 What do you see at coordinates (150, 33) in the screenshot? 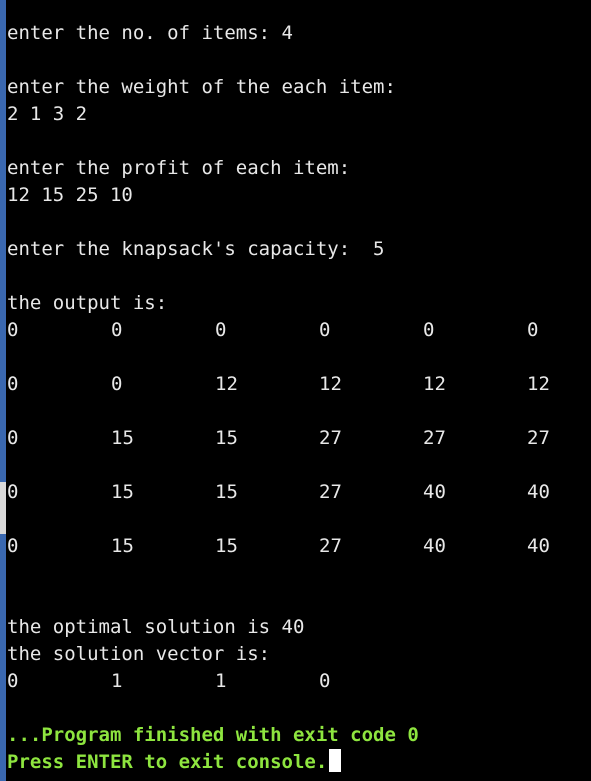
I see `prompt-items-line: enter the no. of items: 4` at bounding box center [150, 33].